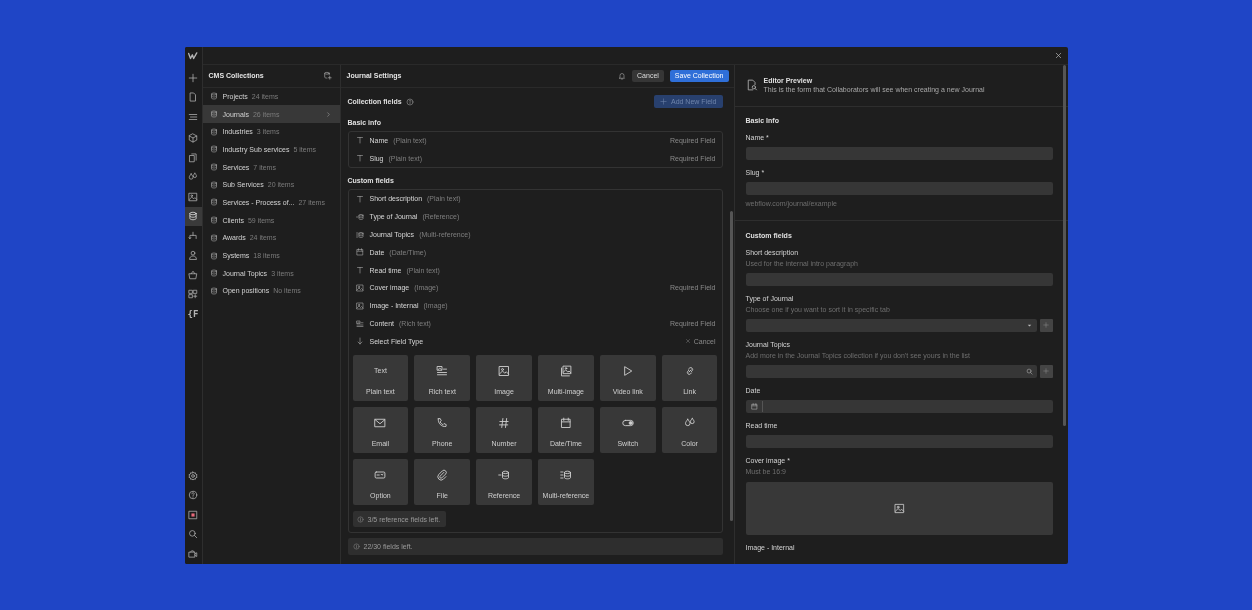  What do you see at coordinates (193, 314) in the screenshot?
I see `app-button: {F` at bounding box center [193, 314].